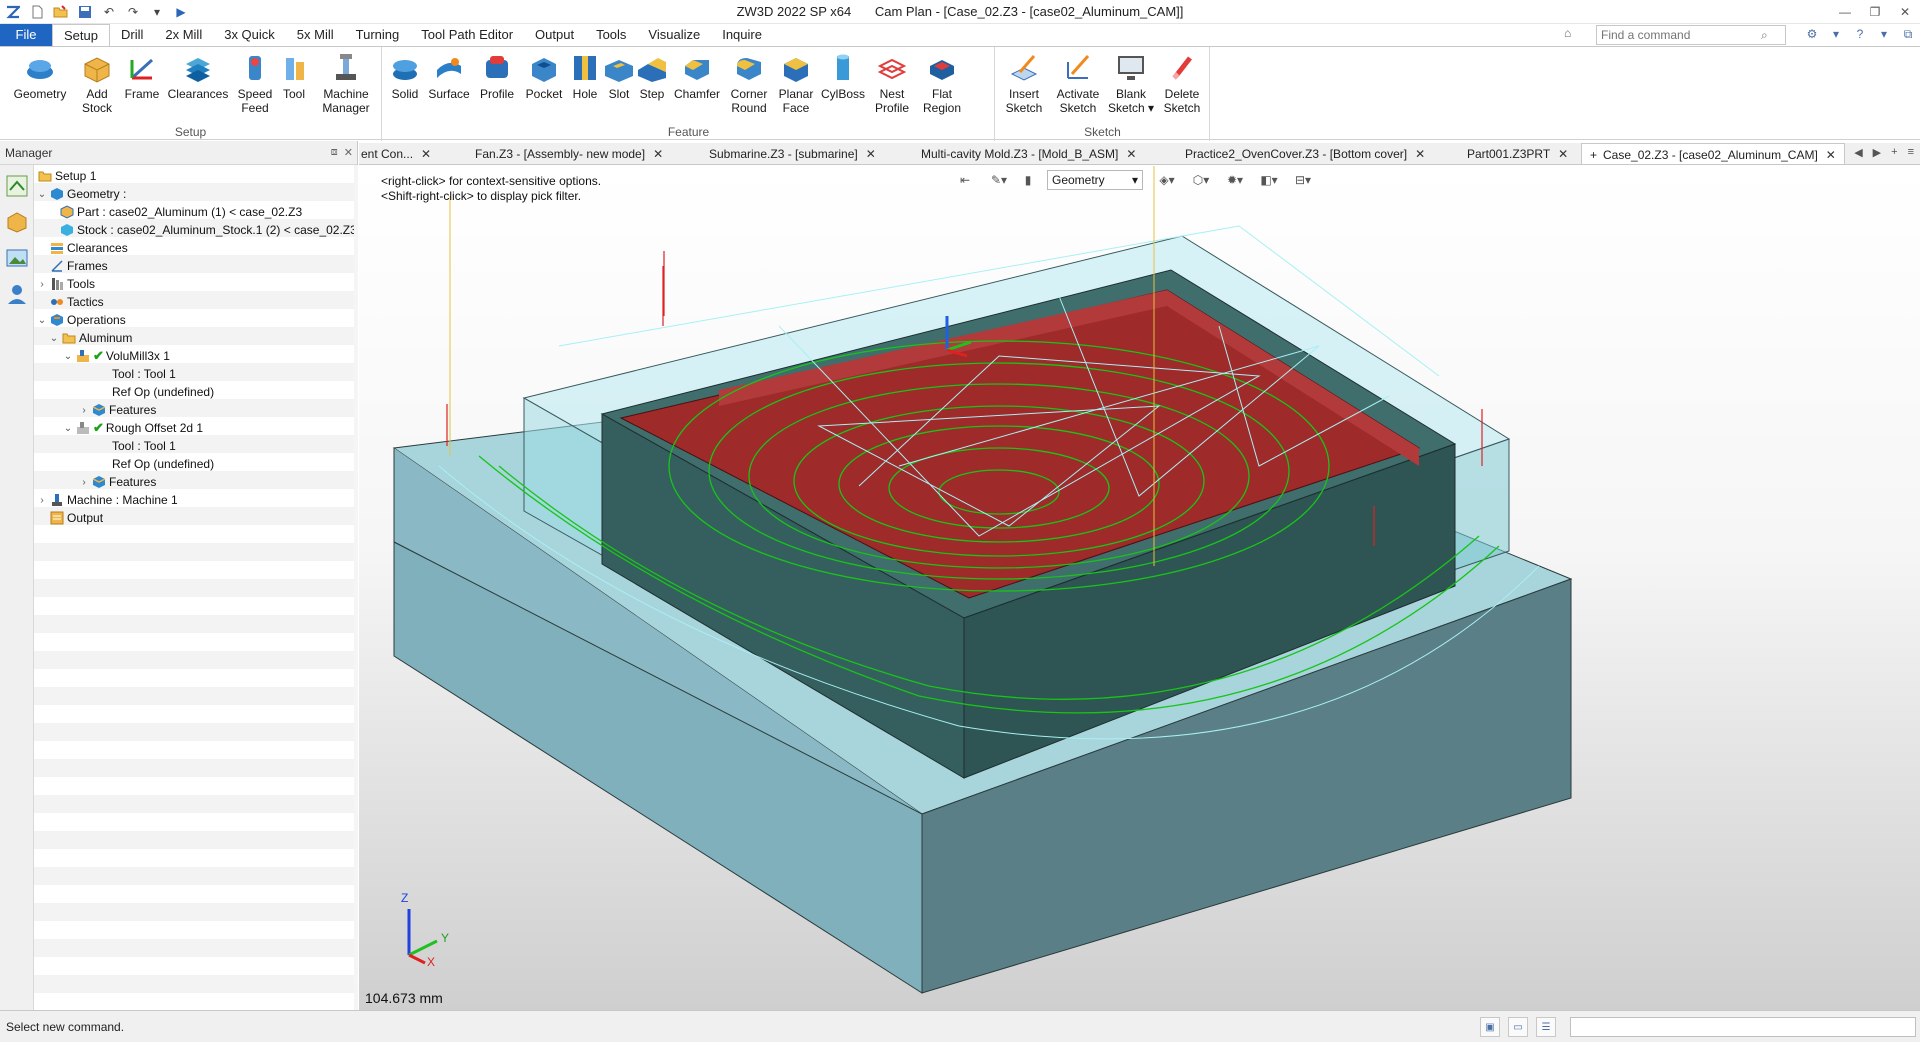 The width and height of the screenshot is (1920, 1042). What do you see at coordinates (544, 76) in the screenshot?
I see `pocket-button: Pocket` at bounding box center [544, 76].